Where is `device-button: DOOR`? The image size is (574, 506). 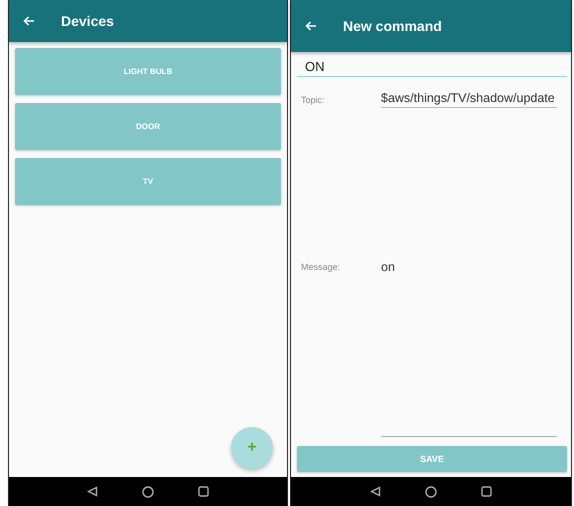
device-button: DOOR is located at coordinates (148, 126).